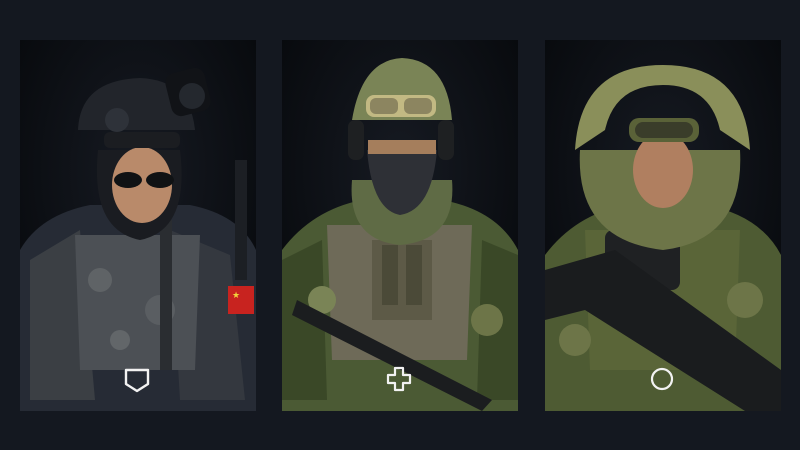  Describe the element at coordinates (399, 379) in the screenshot. I see `plus-icon` at that location.